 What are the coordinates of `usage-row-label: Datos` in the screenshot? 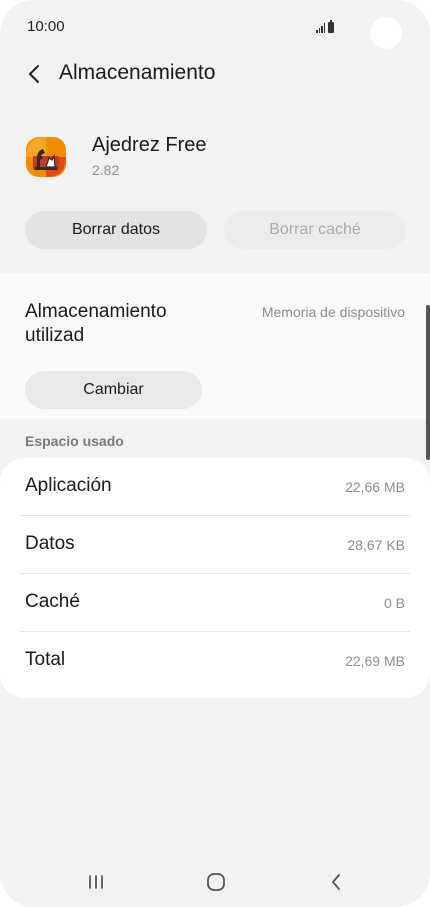 It's located at (50, 543).